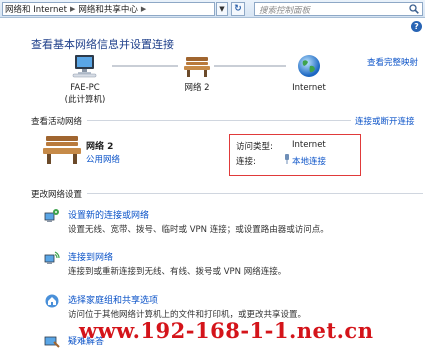 The width and height of the screenshot is (425, 349). I want to click on help-icon: ?, so click(416, 26).